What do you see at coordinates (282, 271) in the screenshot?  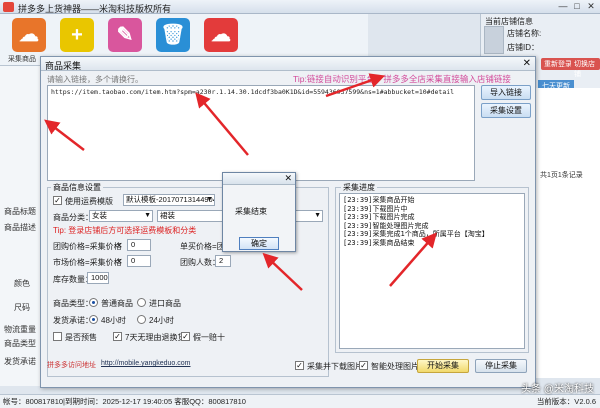 I see `arrow-to-alert` at bounding box center [282, 271].